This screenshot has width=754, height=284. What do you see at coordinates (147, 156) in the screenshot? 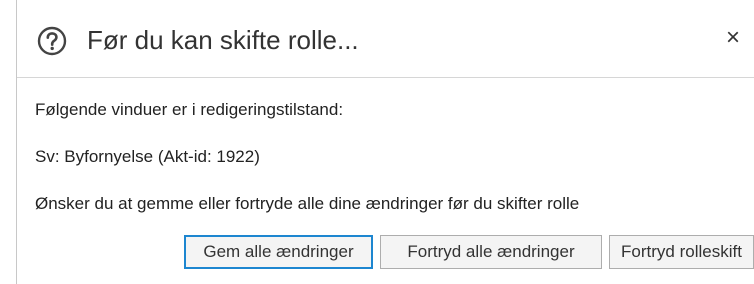
I see `editing-window-item: Sv: Byfornyelse (Akt-id: 1922)` at bounding box center [147, 156].